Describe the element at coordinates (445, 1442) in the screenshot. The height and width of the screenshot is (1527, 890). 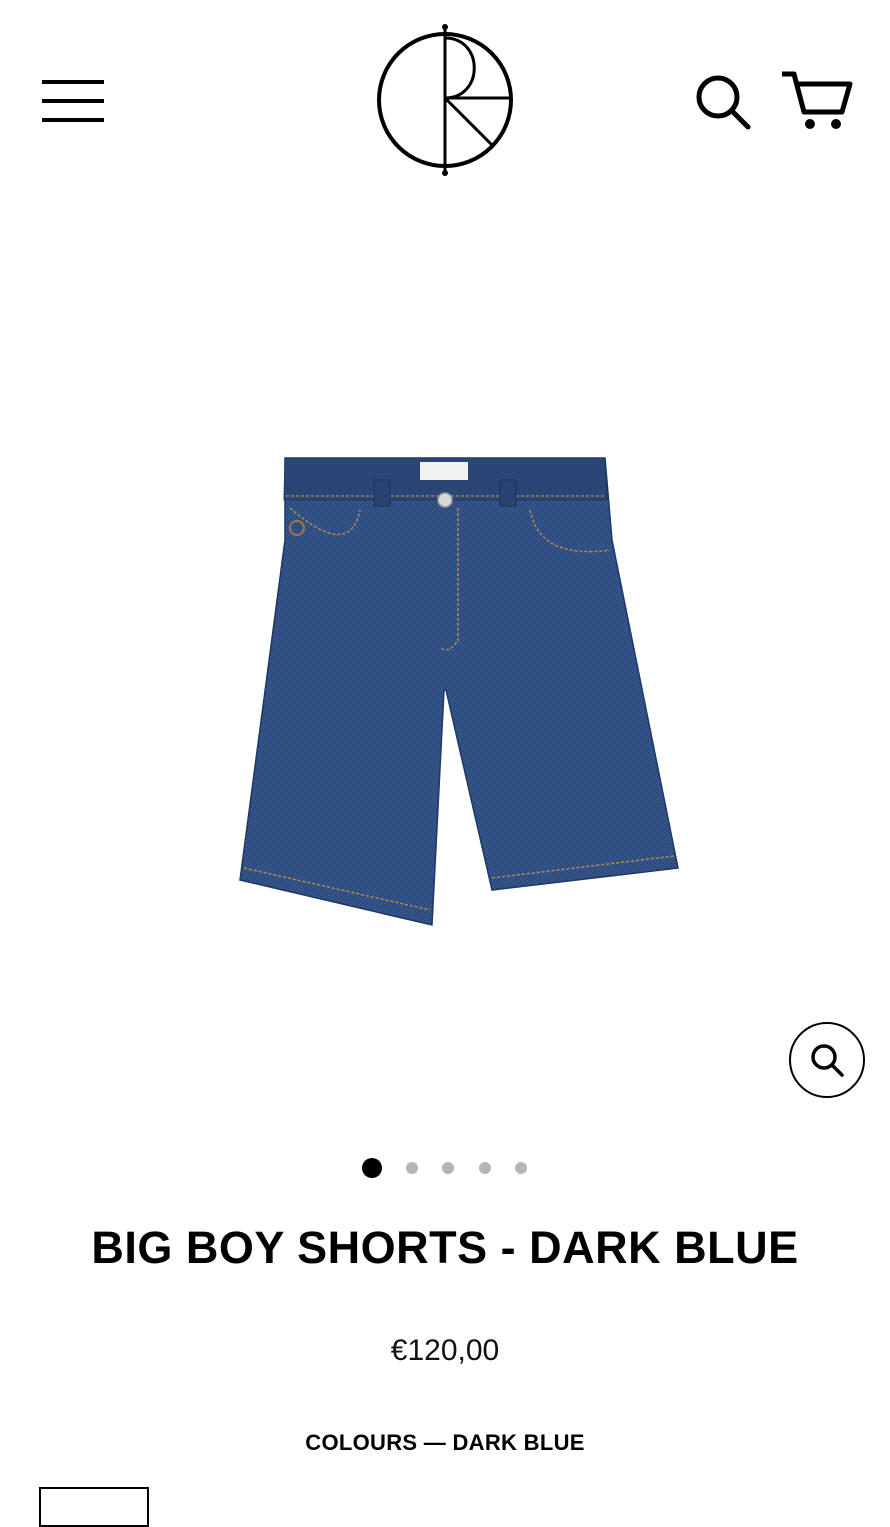
I see `colours-label: COLOURS — DARK BLUE` at that location.